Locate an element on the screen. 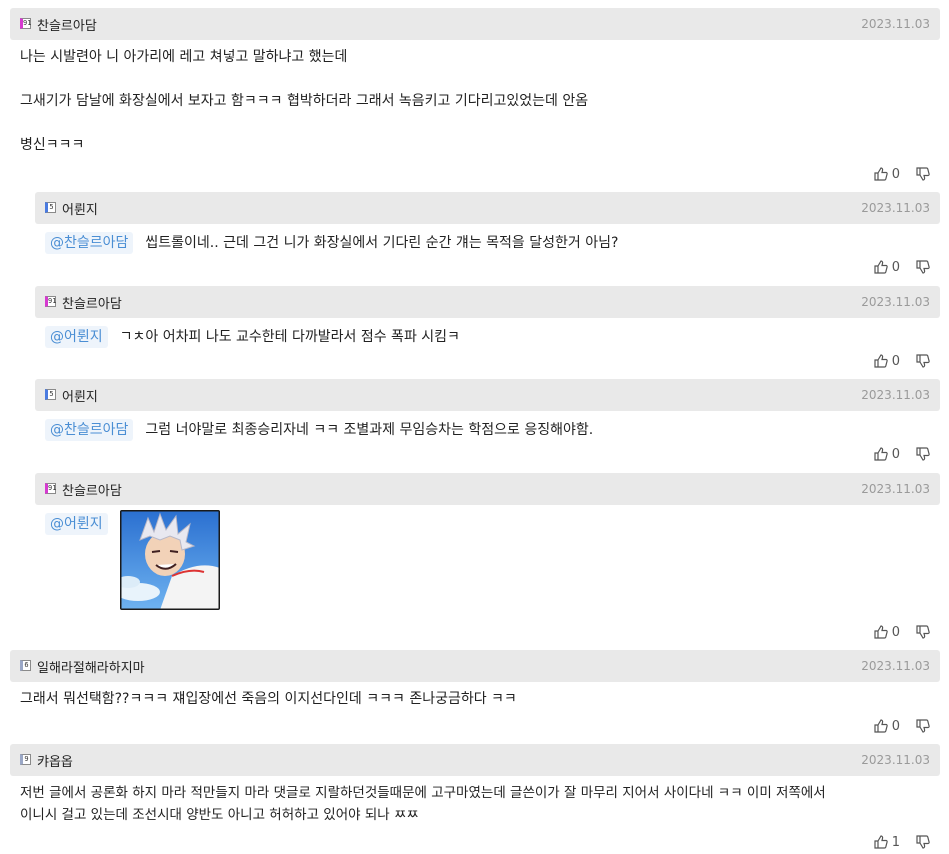  level-badge-icon: 6 is located at coordinates (25, 665).